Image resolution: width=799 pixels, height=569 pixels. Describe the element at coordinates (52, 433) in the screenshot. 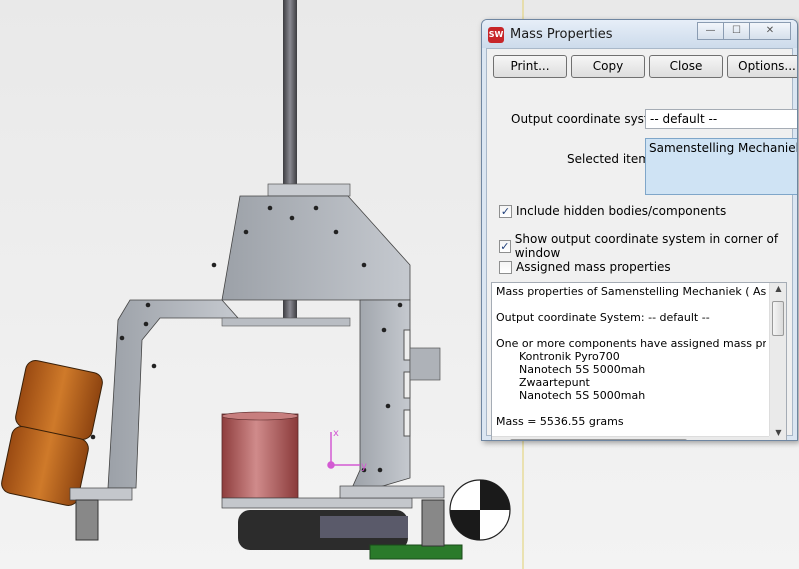

I see `battery-packs` at that location.